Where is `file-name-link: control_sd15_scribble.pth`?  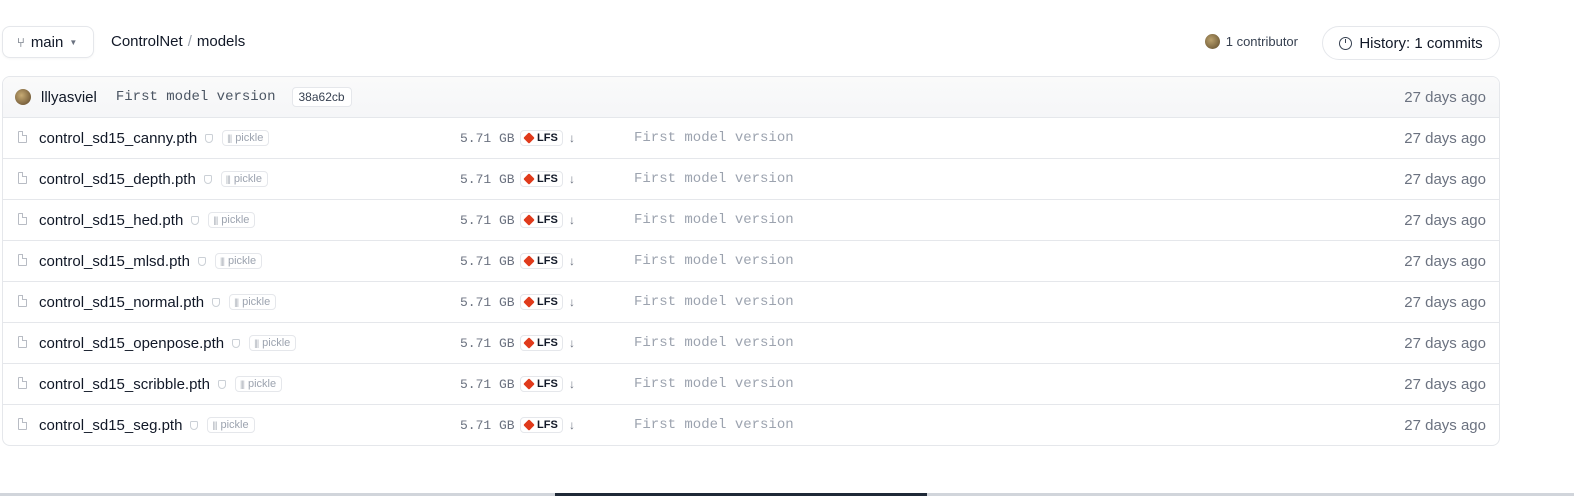 file-name-link: control_sd15_scribble.pth is located at coordinates (124, 384).